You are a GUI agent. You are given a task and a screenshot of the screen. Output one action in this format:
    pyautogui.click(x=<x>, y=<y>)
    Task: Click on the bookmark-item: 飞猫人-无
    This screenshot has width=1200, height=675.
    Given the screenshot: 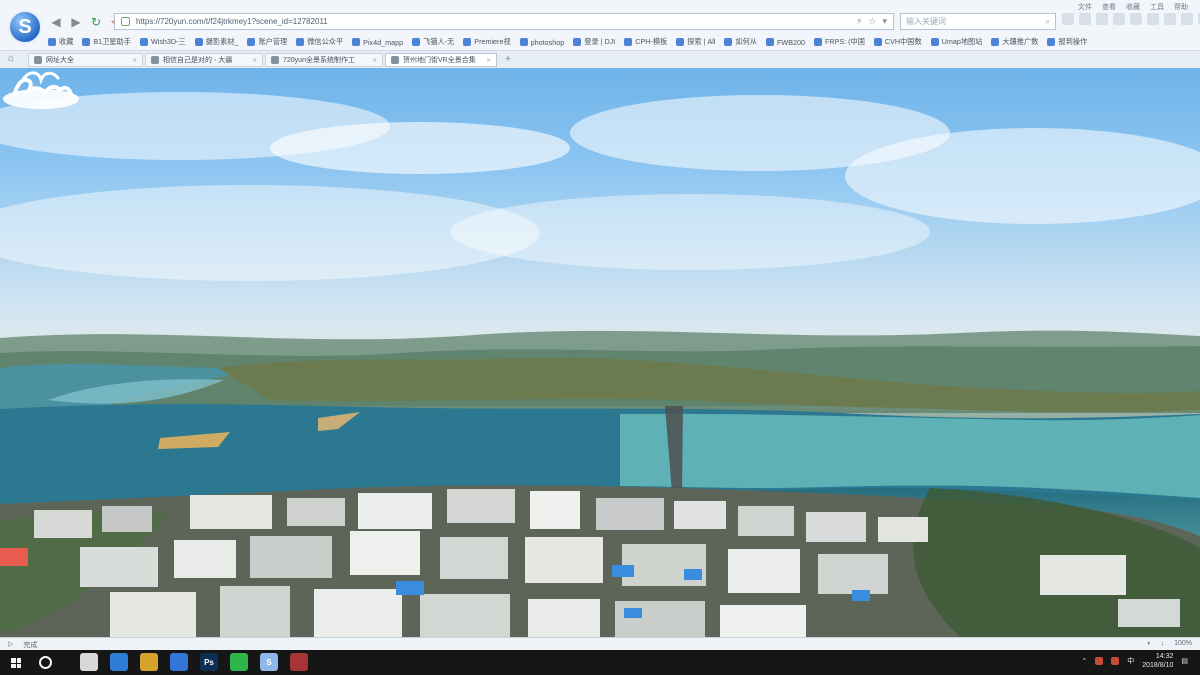 What is the action you would take?
    pyautogui.click(x=433, y=42)
    